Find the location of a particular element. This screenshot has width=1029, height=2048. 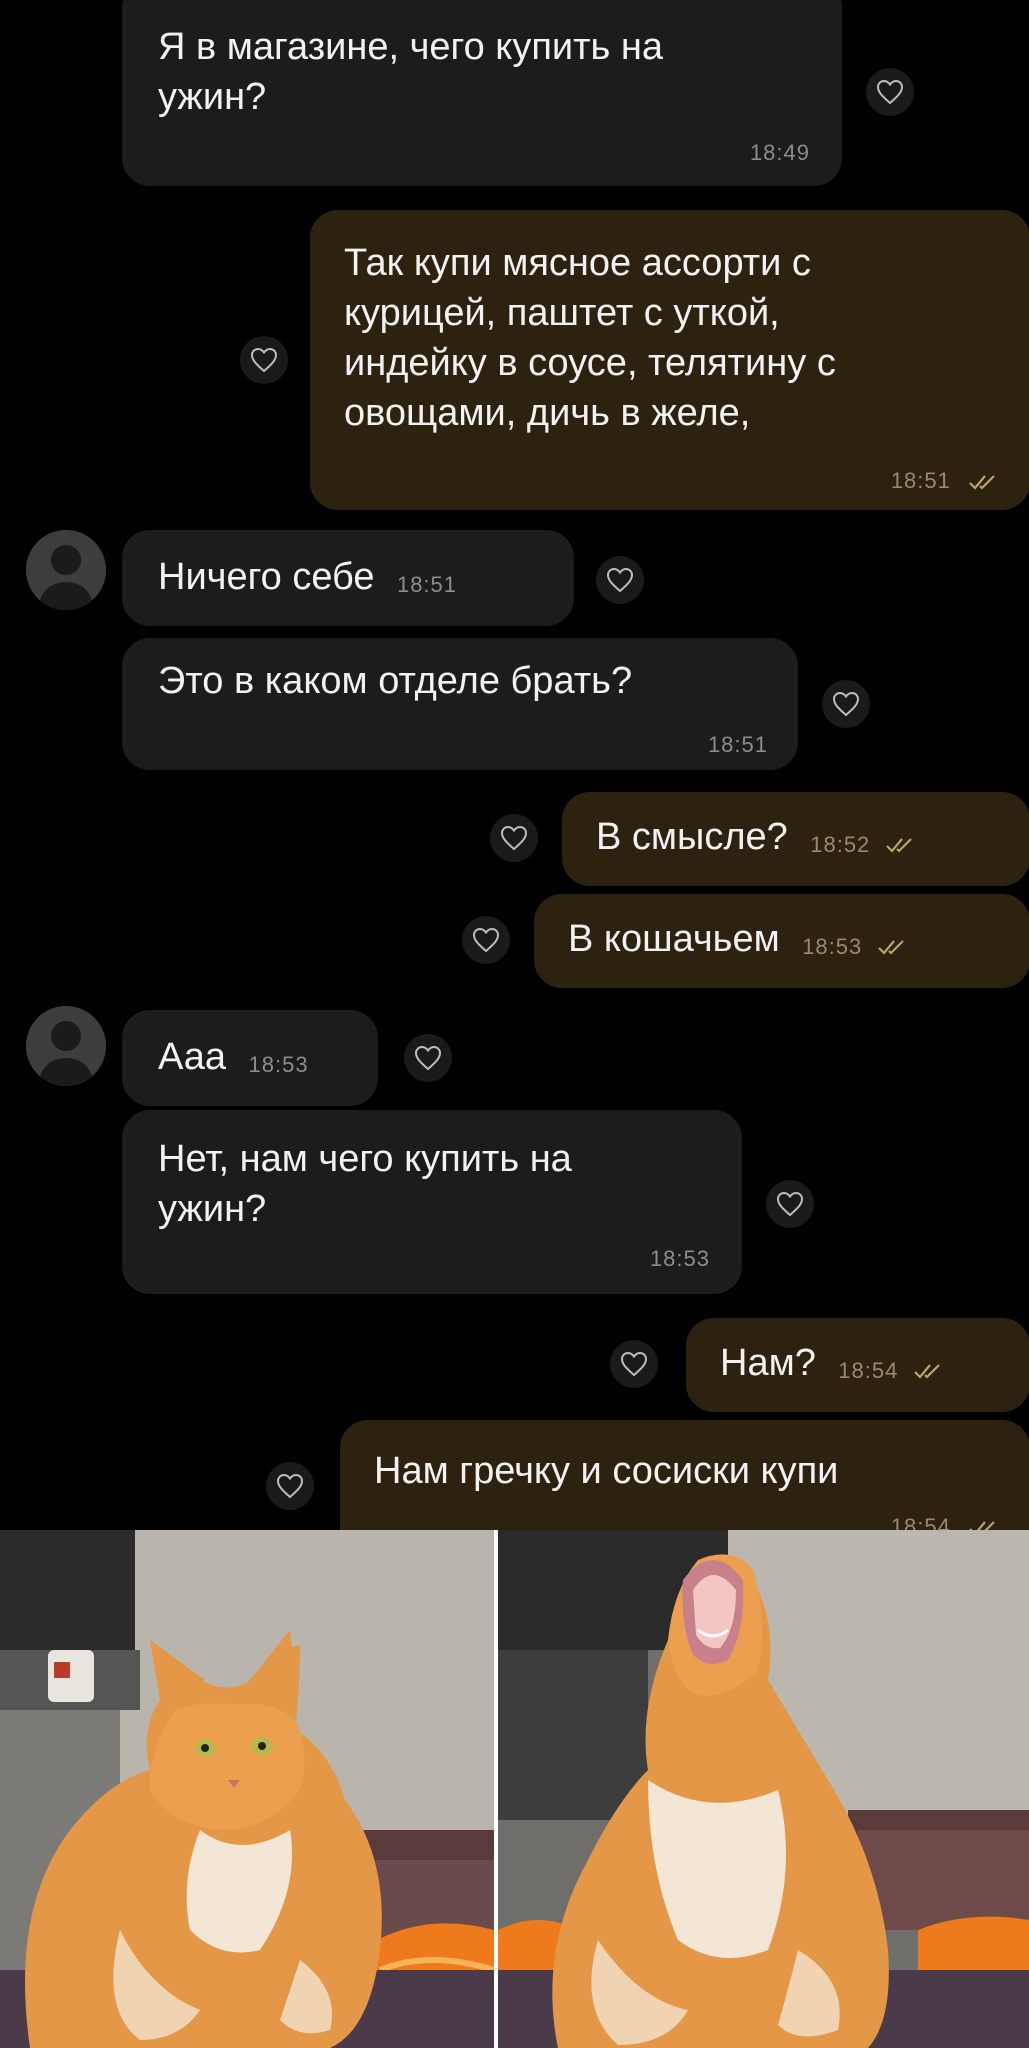

message-bubble-incoming: Ничего себе 18:51 is located at coordinates (348, 578).